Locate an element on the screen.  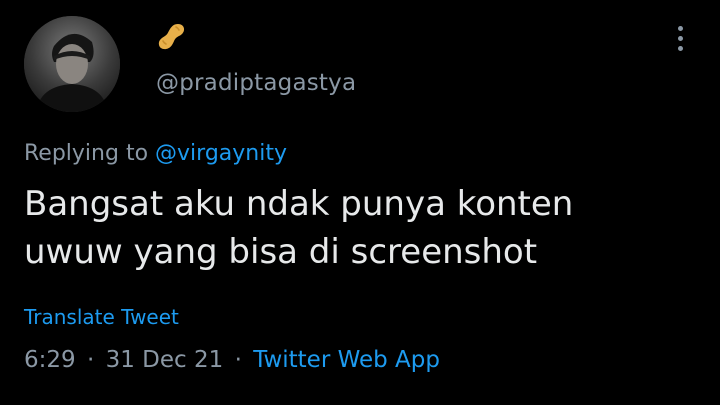
peanut-icon is located at coordinates (171, 37).